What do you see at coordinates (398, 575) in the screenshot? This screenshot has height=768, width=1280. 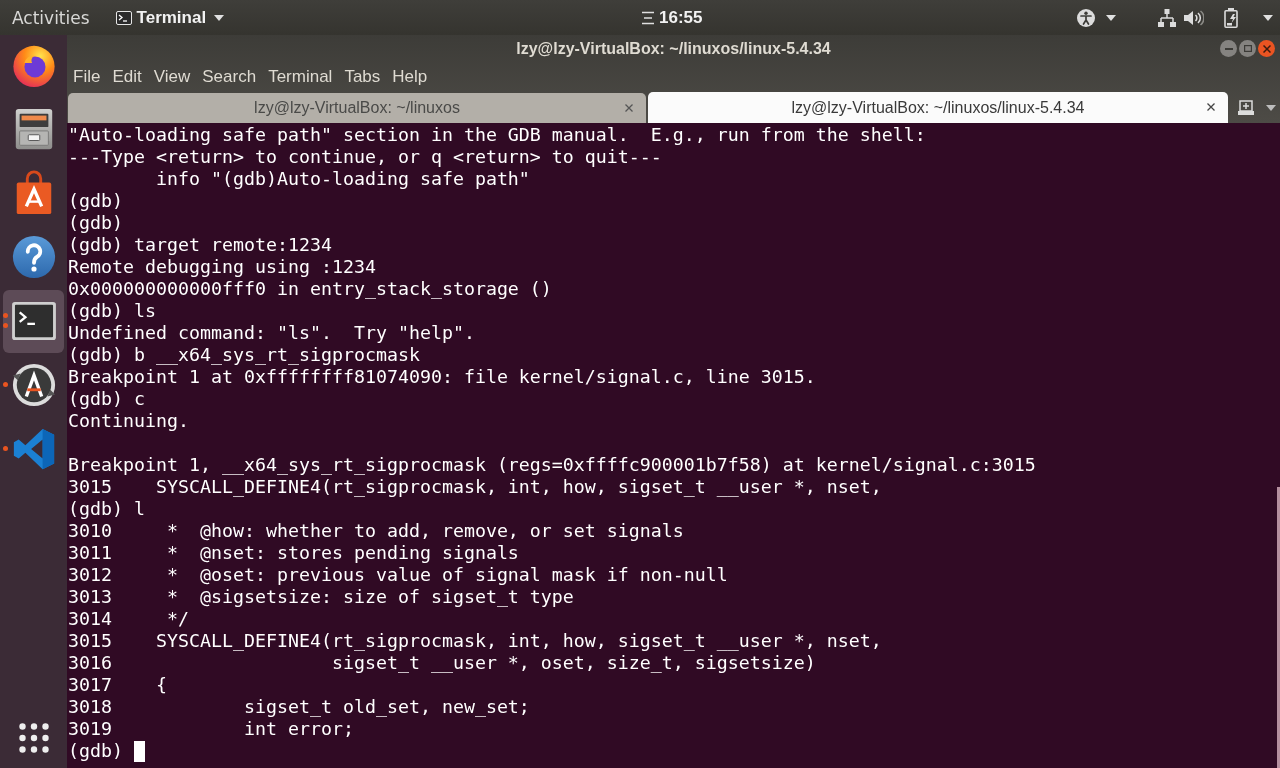 I see `terminal-line: 3012 * @oset: previous value of signal mask if non-null` at bounding box center [398, 575].